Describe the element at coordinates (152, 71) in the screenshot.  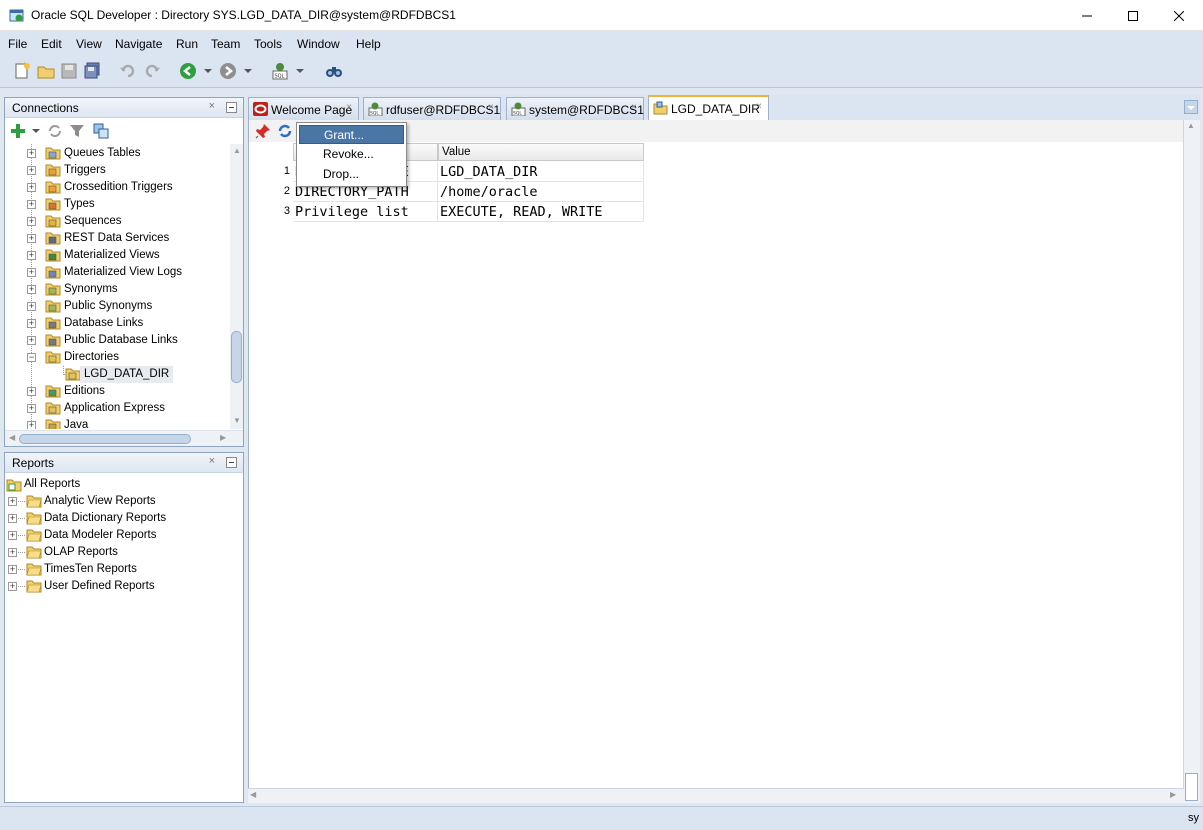
I see `redo-button` at that location.